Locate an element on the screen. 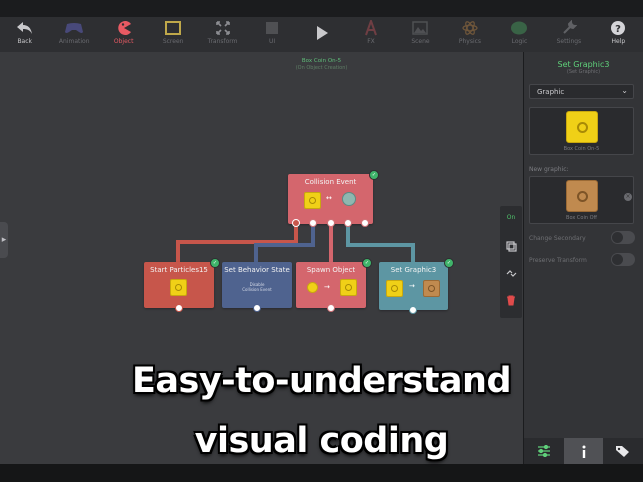  toolbar-fx-button: FX is located at coordinates (370, 34).